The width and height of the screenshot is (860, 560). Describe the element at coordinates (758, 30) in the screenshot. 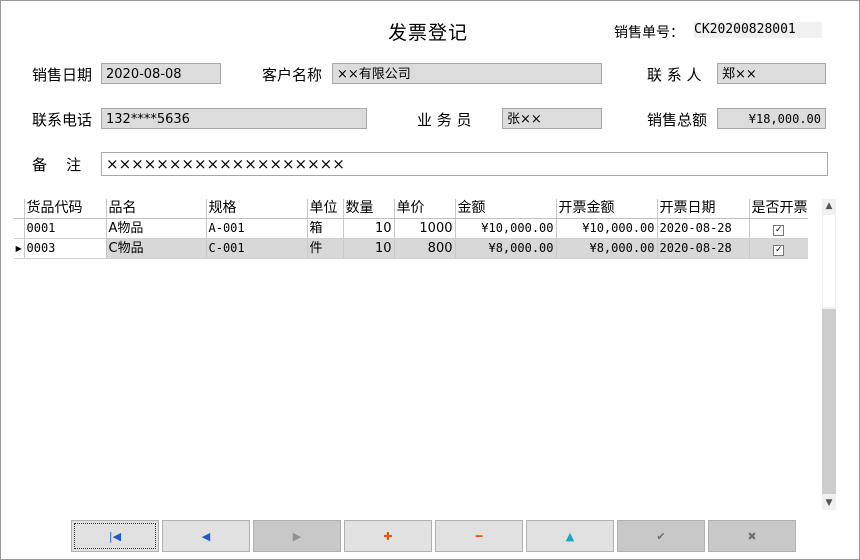

I see `sales-no-value: CK20200828001` at that location.